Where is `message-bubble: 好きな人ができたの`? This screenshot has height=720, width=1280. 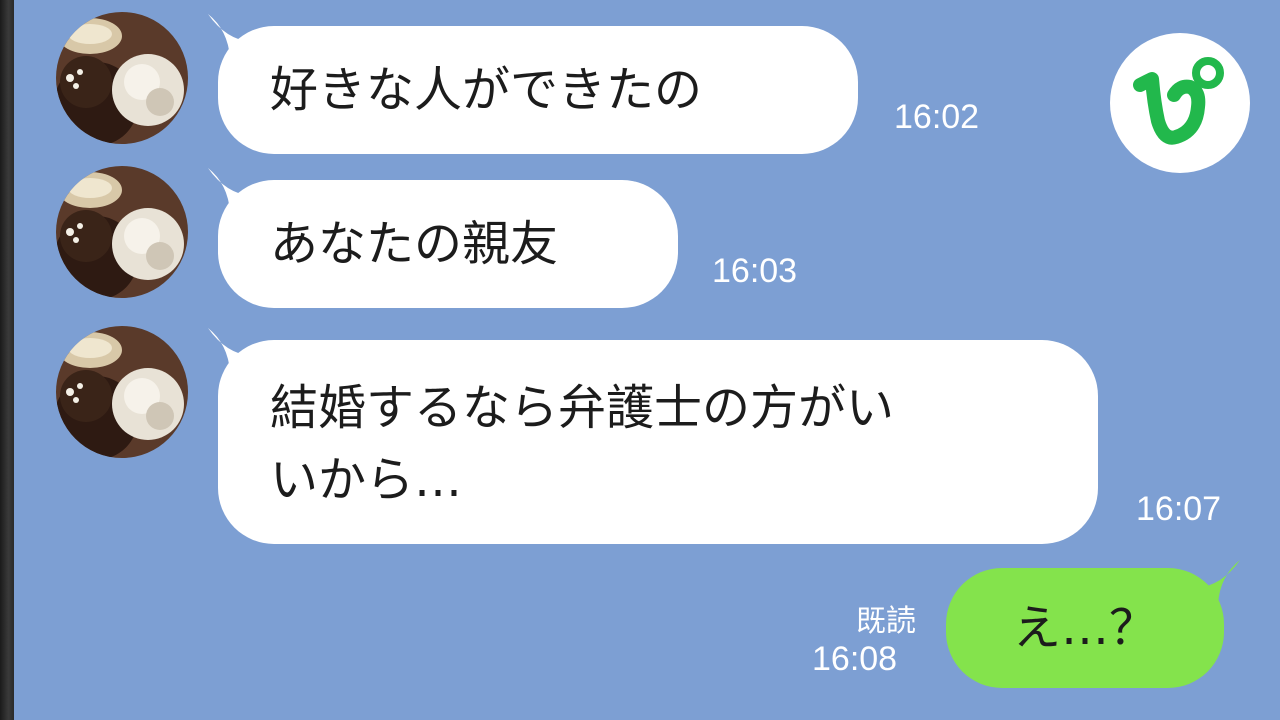 message-bubble: 好きな人ができたの is located at coordinates (538, 90).